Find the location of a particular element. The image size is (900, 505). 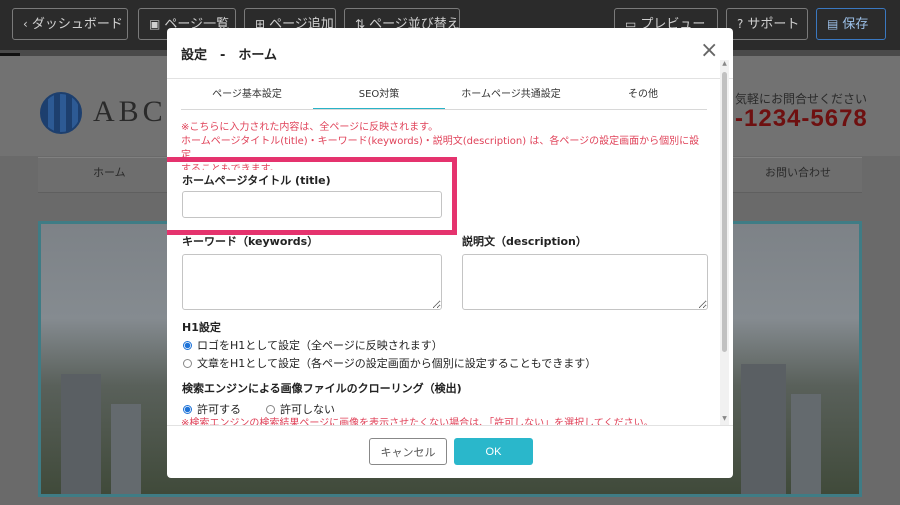

description-label: 説明文（description） is located at coordinates (524, 241).